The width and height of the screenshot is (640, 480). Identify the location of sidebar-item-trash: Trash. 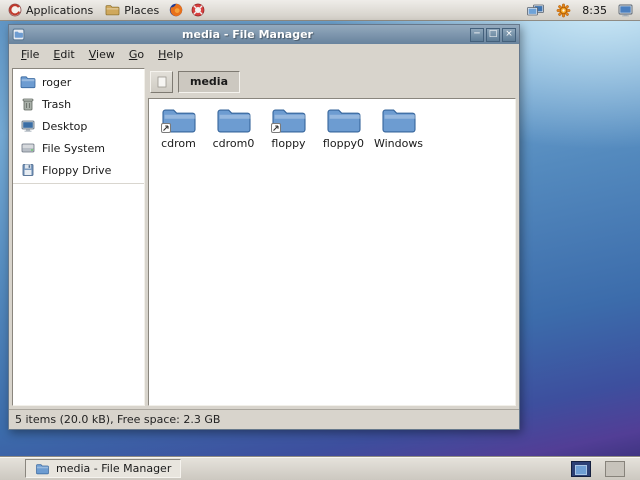
(78, 104).